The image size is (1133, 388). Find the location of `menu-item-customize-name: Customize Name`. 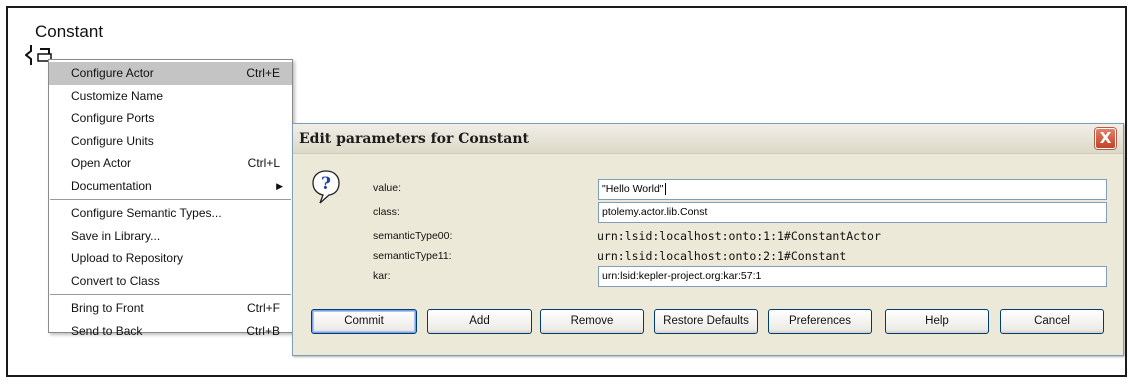

menu-item-customize-name: Customize Name is located at coordinates (170, 96).